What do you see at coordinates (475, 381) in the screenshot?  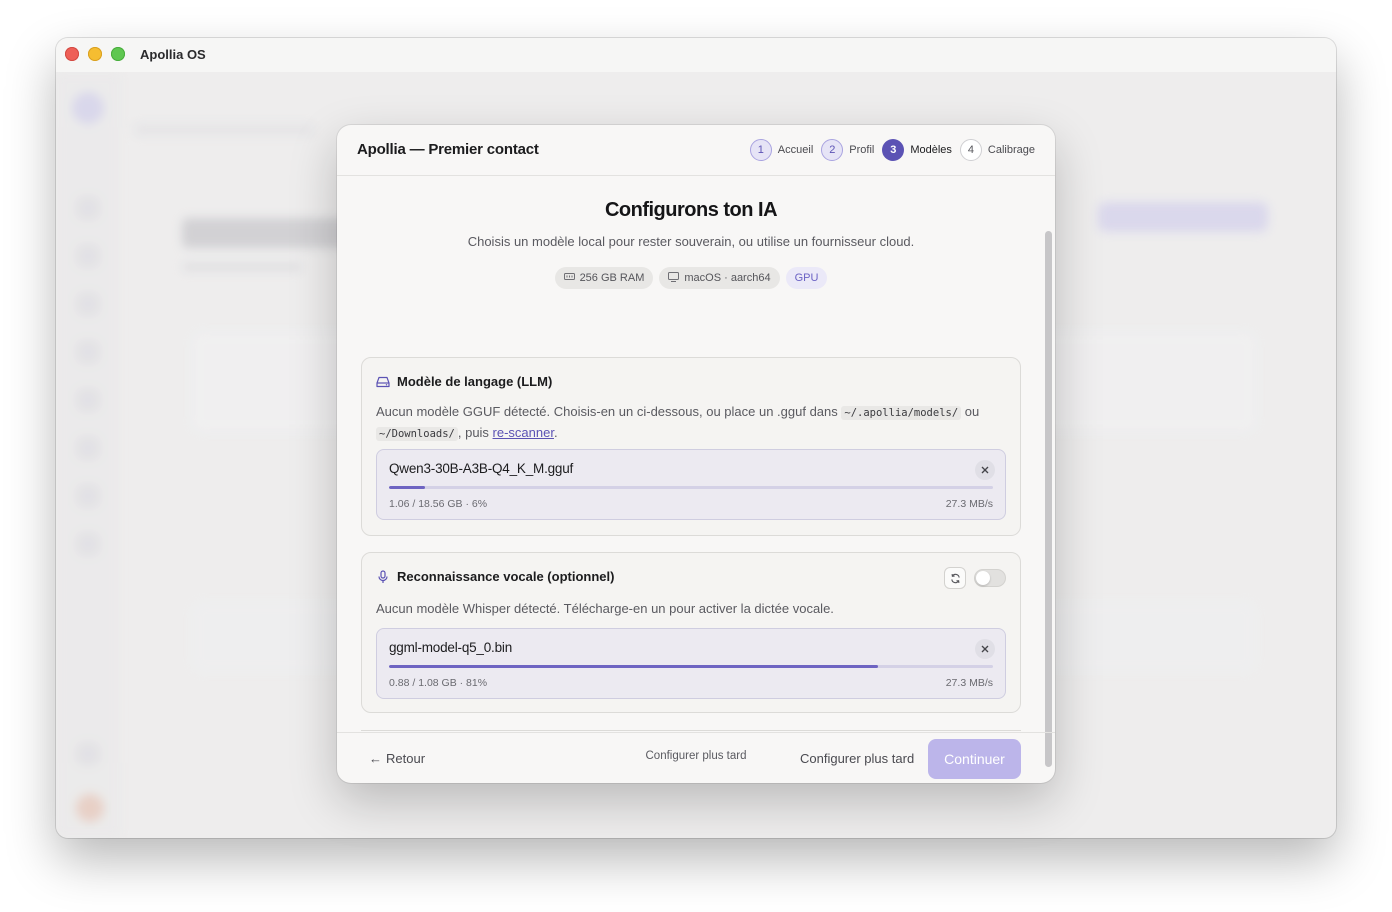 I see `llm-card-title: Modèle de langage (LLM)` at bounding box center [475, 381].